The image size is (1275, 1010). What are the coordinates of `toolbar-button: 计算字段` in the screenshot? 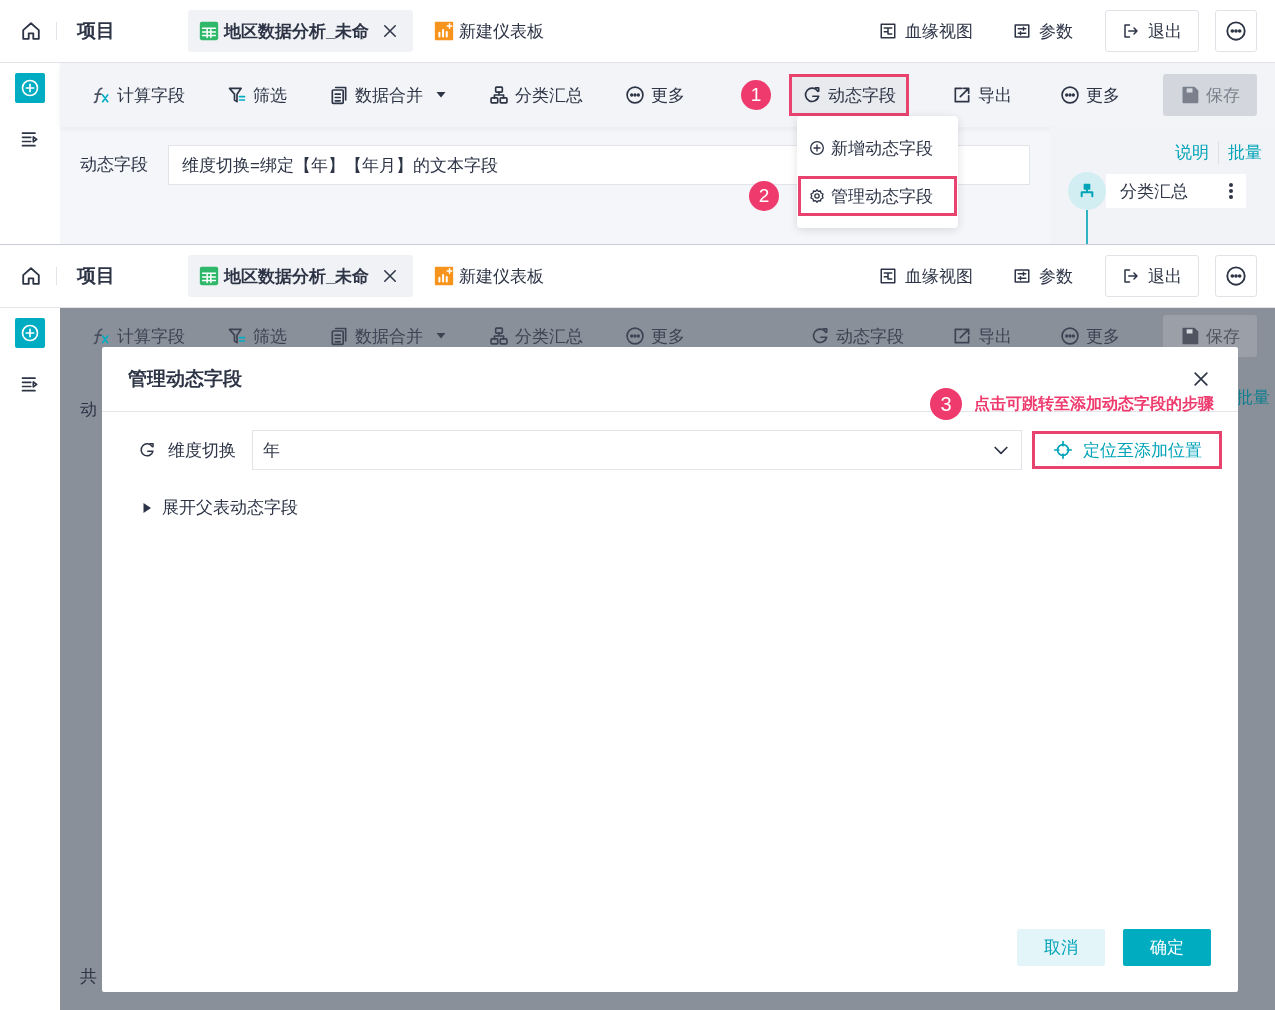 It's located at (138, 95).